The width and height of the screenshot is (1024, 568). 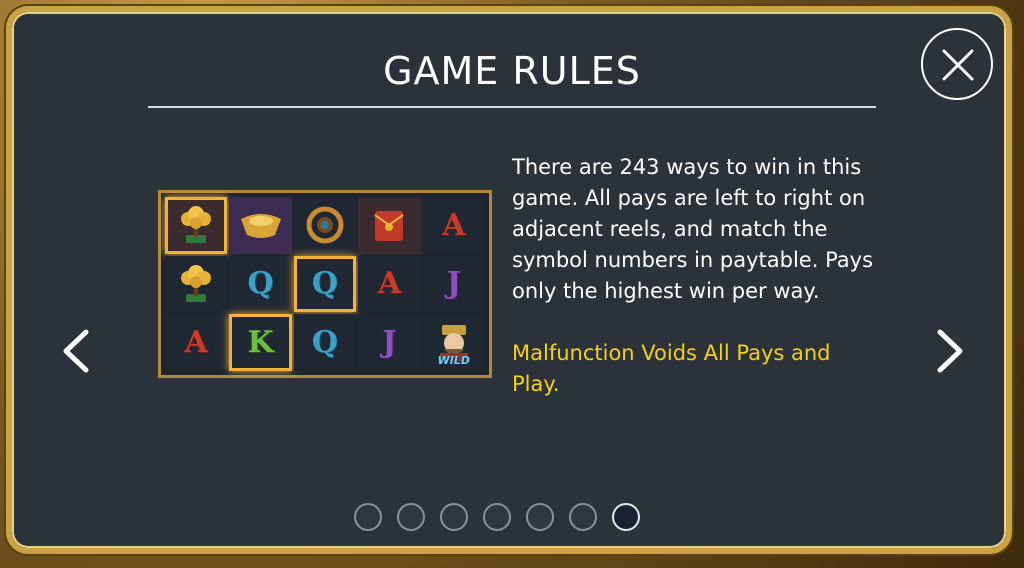 I want to click on title-divider, so click(x=512, y=107).